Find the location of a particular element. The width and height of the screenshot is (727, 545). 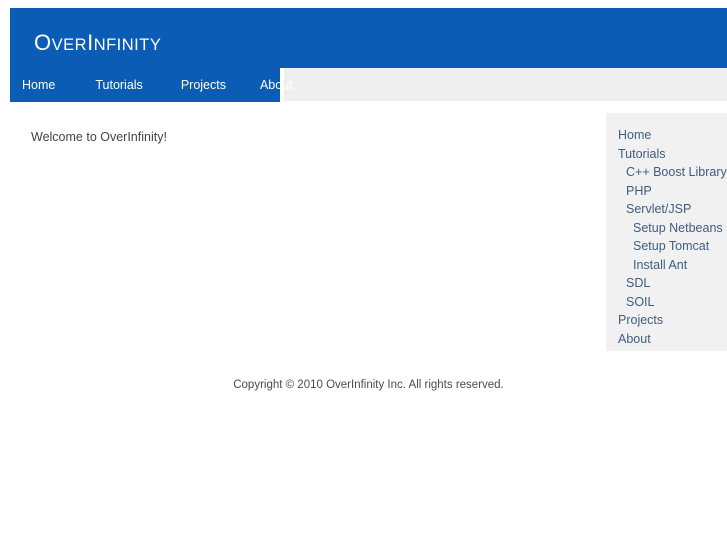

welcome-message: Welcome to OverInfinity! is located at coordinates (99, 137).